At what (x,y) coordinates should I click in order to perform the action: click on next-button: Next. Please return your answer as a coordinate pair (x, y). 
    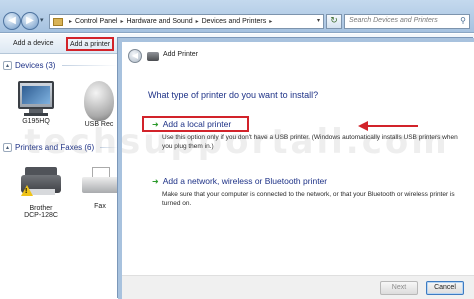
    Looking at the image, I should click on (399, 288).